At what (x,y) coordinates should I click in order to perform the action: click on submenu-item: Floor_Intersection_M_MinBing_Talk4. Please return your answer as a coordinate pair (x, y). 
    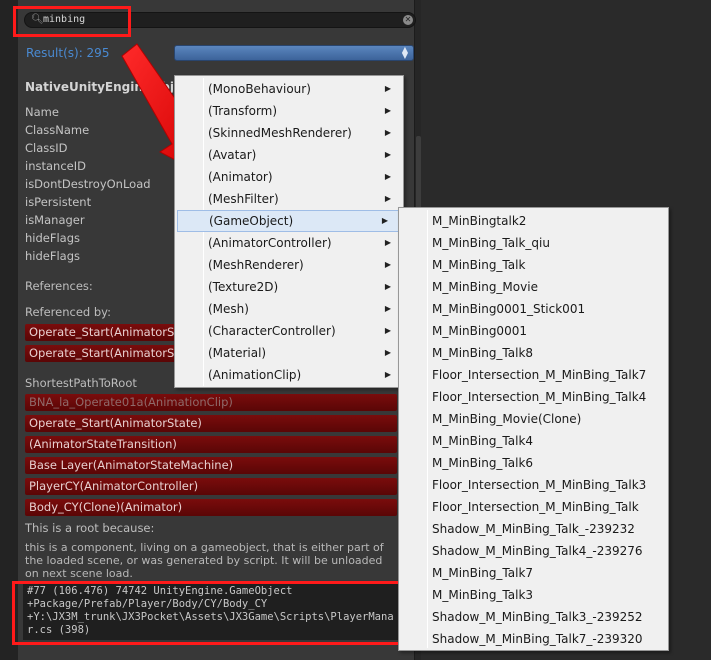
    Looking at the image, I should click on (533, 397).